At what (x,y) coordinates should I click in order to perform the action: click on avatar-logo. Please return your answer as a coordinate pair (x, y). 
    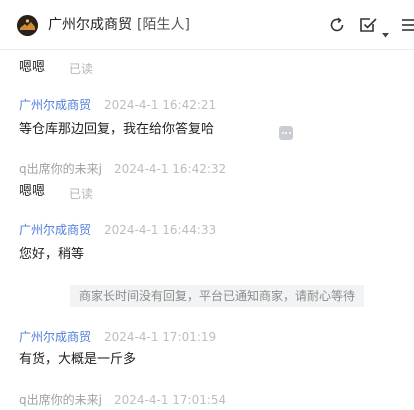
    Looking at the image, I should click on (27, 25).